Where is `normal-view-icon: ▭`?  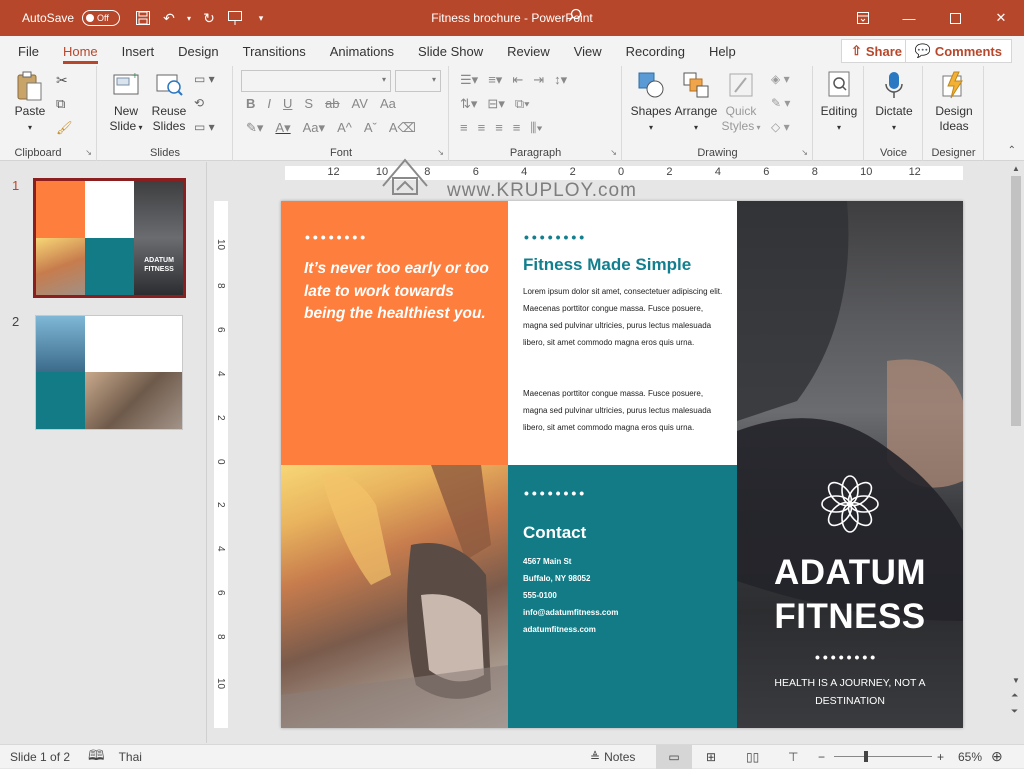
normal-view-icon: ▭ is located at coordinates (674, 757).